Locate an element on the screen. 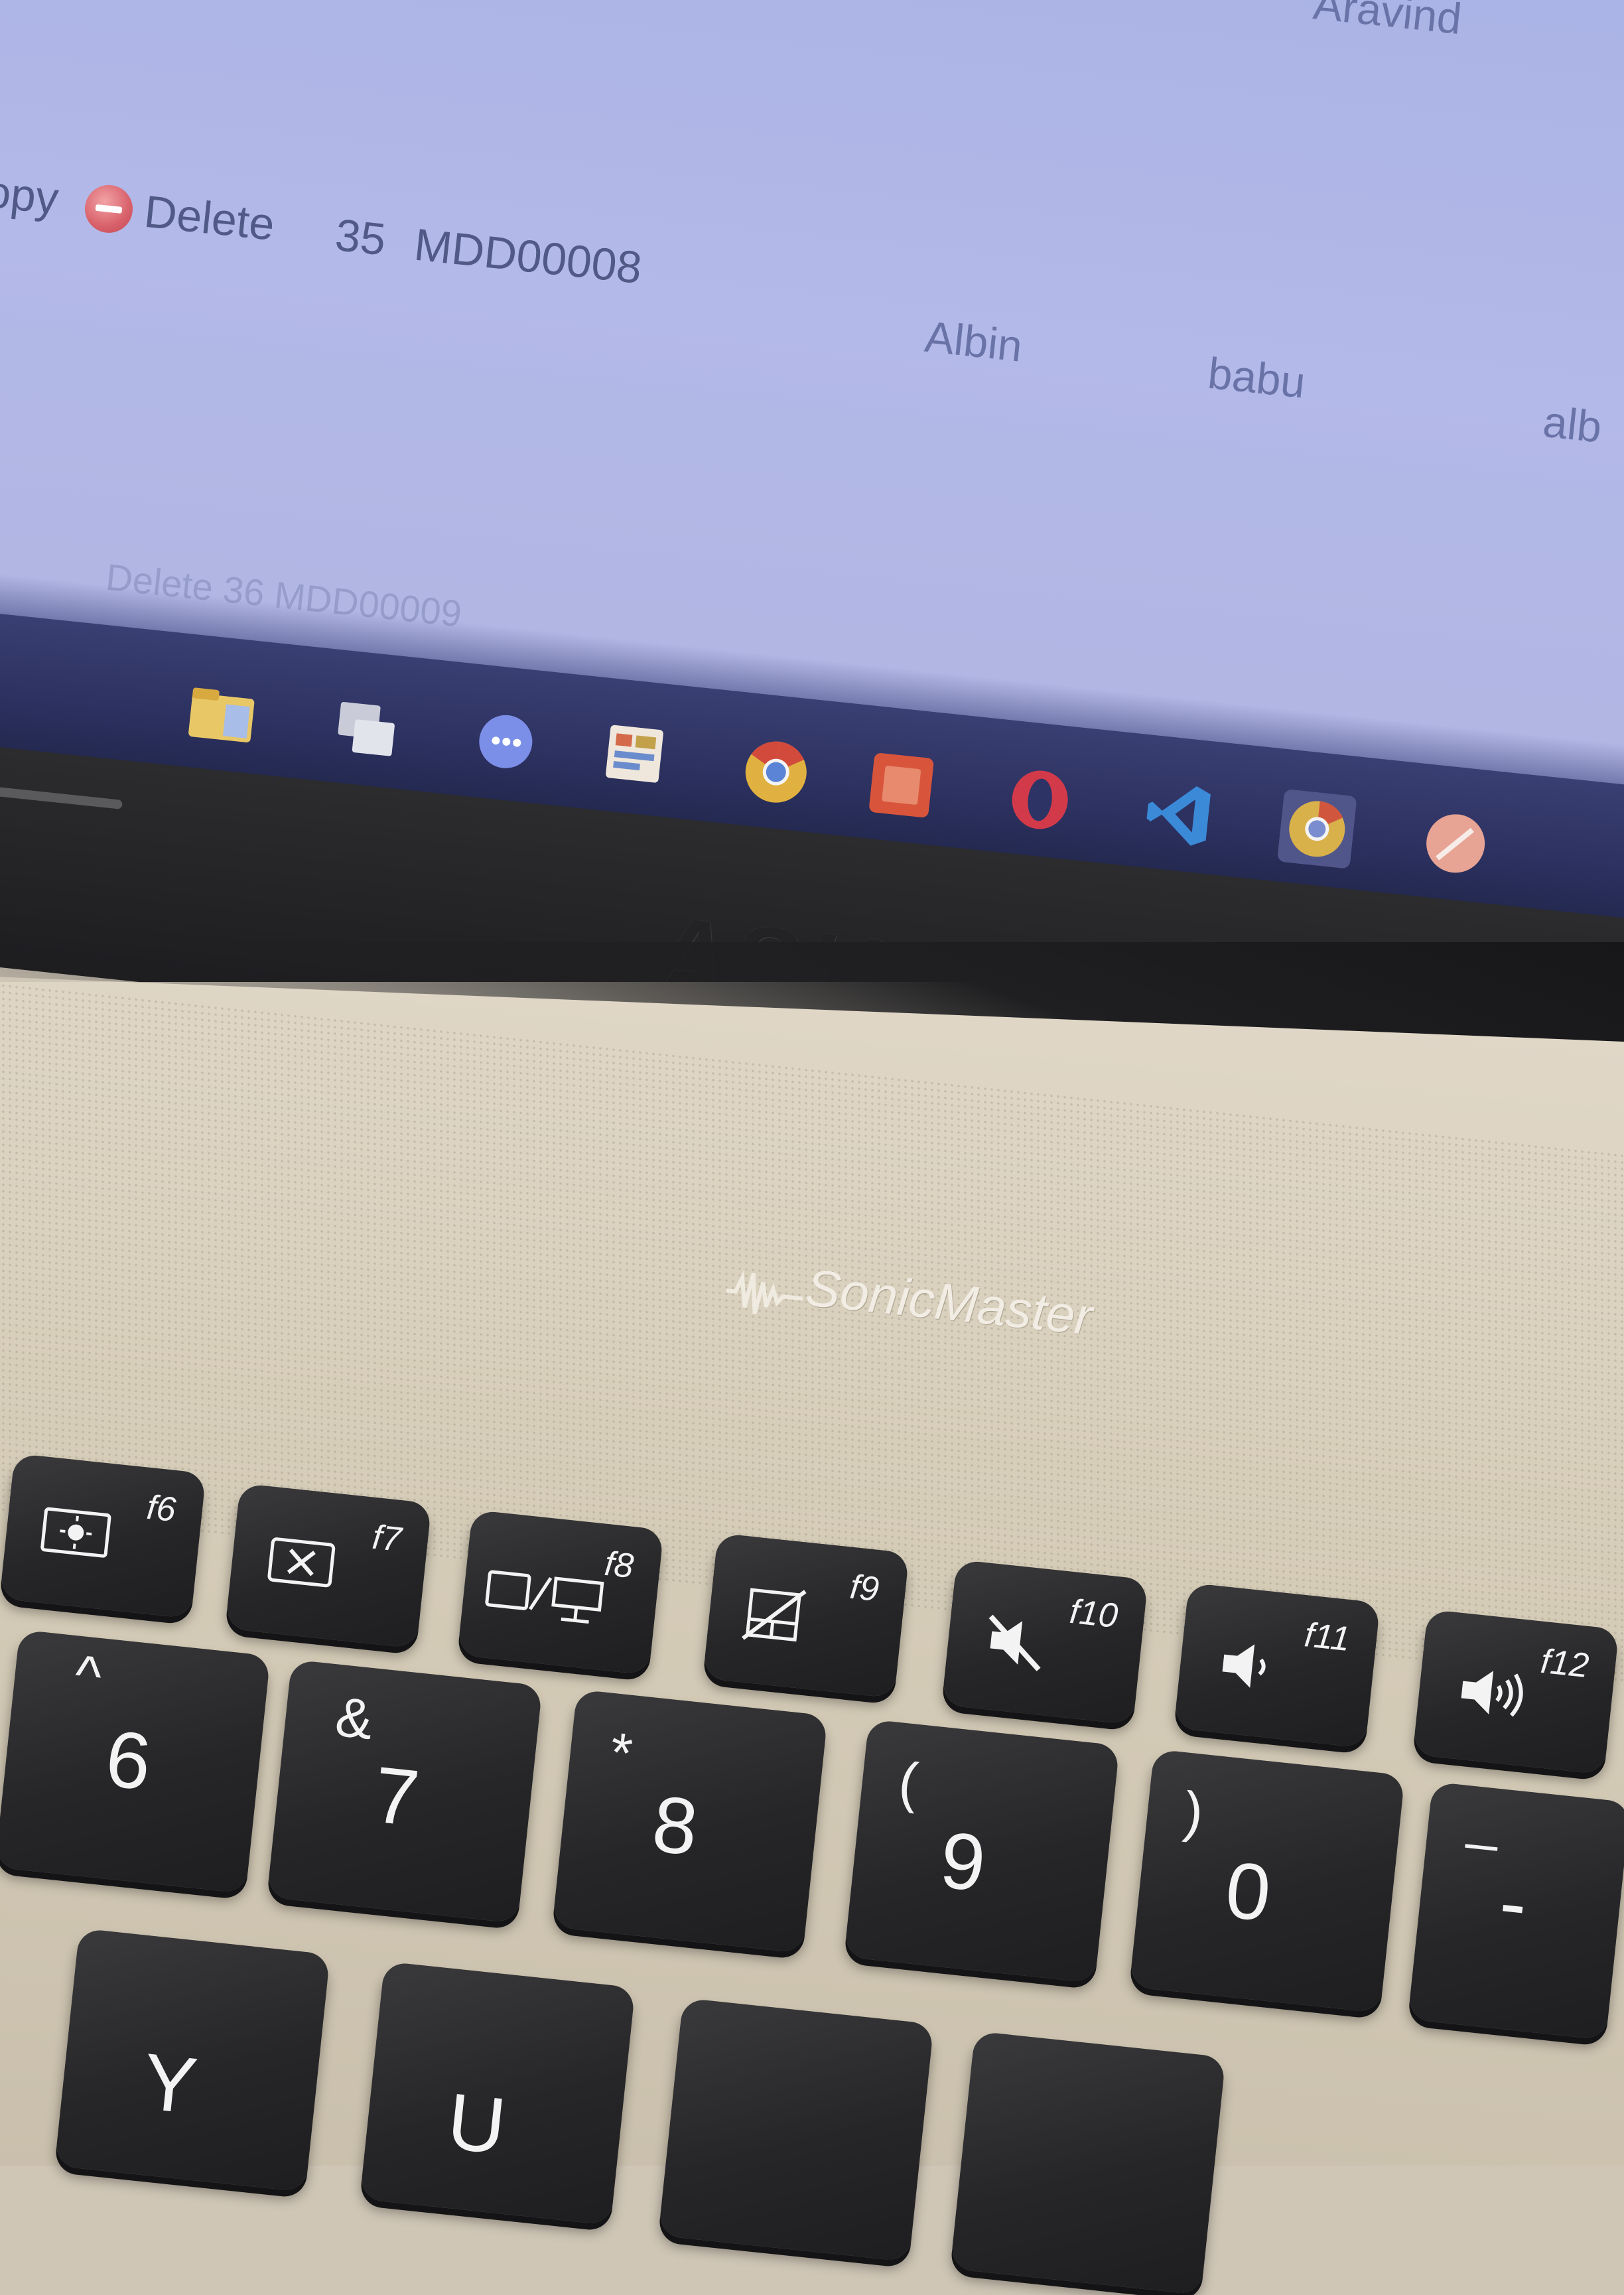 The height and width of the screenshot is (2295, 1624). office-icon is located at coordinates (901, 785).